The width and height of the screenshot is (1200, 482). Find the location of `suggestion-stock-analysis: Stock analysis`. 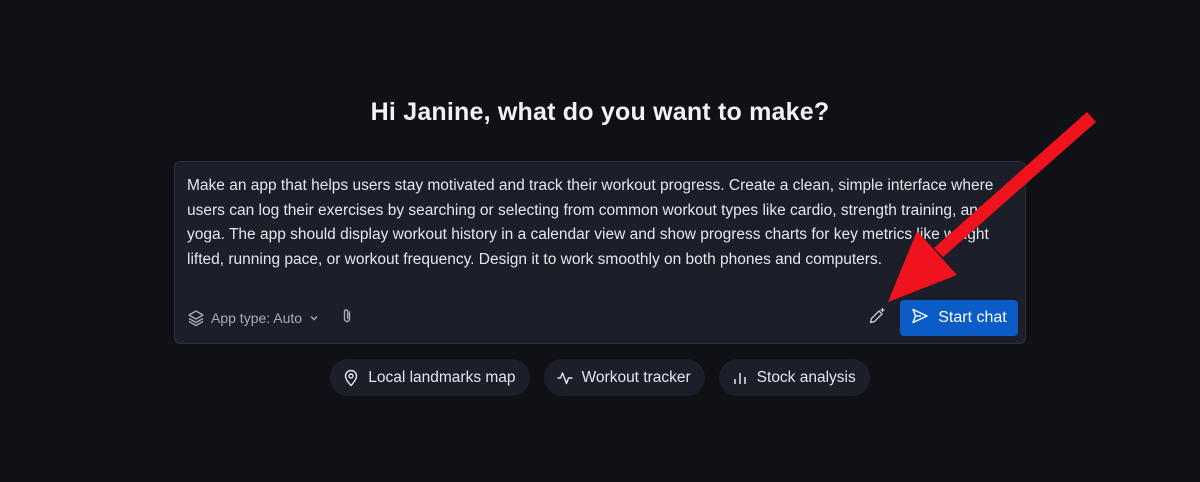

suggestion-stock-analysis: Stock analysis is located at coordinates (794, 377).